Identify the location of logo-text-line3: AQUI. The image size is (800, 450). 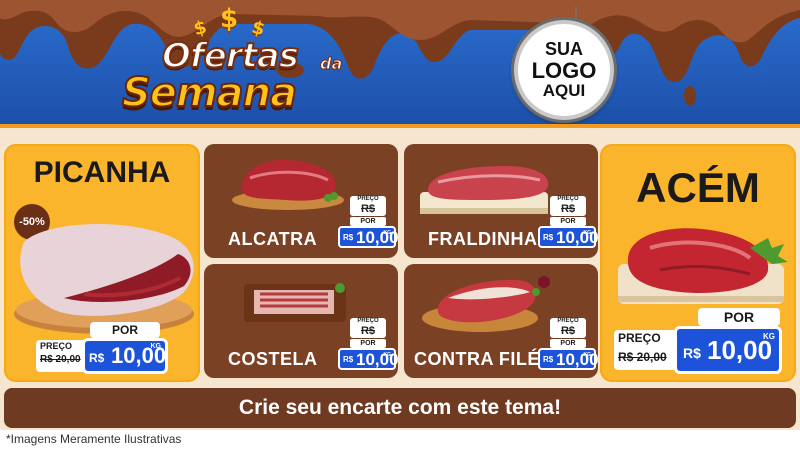
(564, 91).